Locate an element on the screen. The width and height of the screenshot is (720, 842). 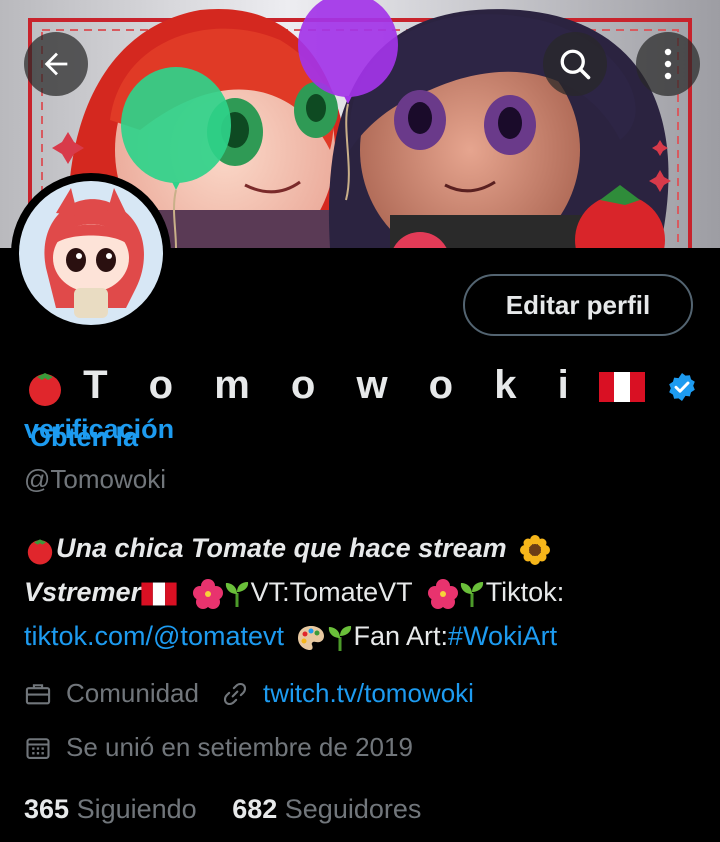
following-count: 365 is located at coordinates (47, 809).